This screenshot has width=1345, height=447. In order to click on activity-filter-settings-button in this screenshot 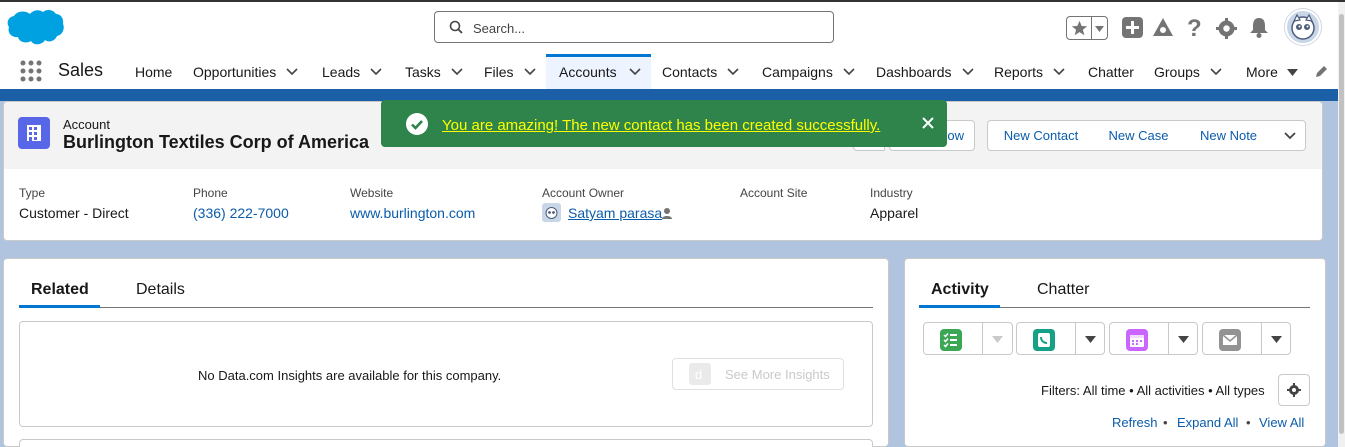, I will do `click(1294, 390)`.